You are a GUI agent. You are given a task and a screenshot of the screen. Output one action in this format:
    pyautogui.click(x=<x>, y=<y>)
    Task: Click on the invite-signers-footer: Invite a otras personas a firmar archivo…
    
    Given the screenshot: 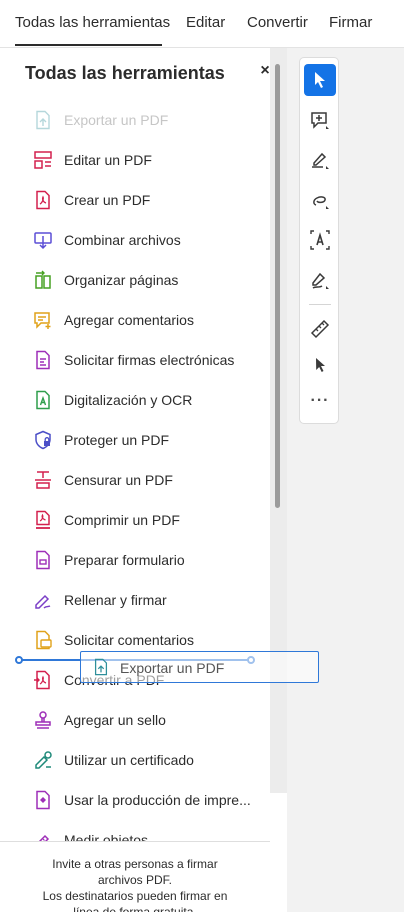 What is the action you would take?
    pyautogui.click(x=135, y=876)
    